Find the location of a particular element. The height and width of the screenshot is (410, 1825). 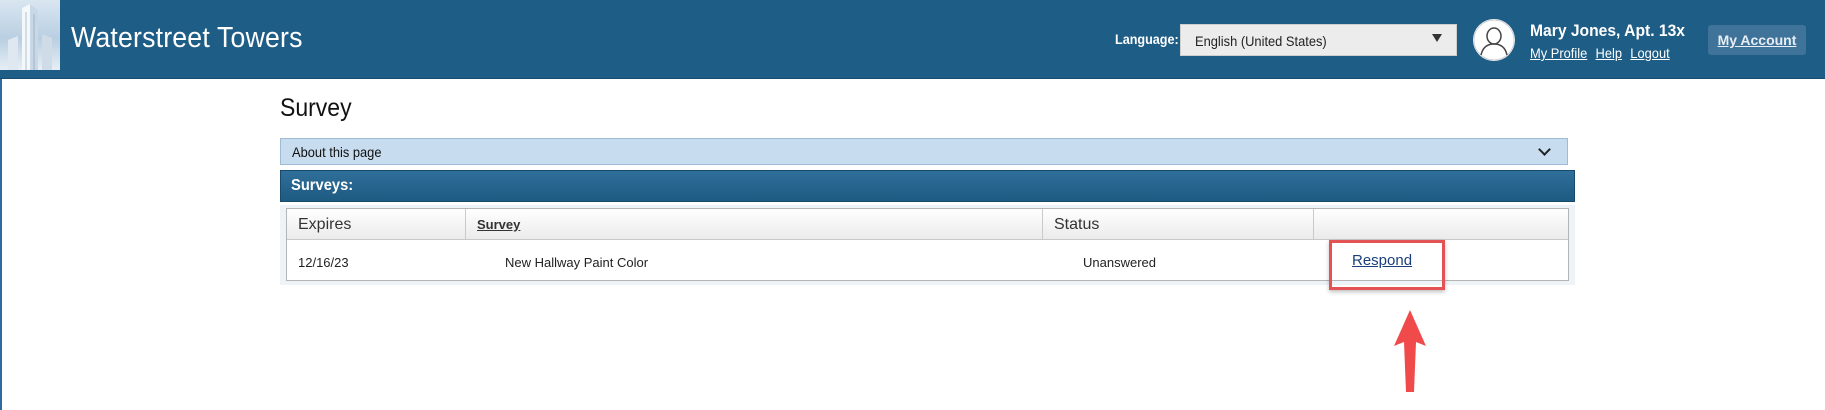

my-profile-link: My Profile is located at coordinates (1558, 53).